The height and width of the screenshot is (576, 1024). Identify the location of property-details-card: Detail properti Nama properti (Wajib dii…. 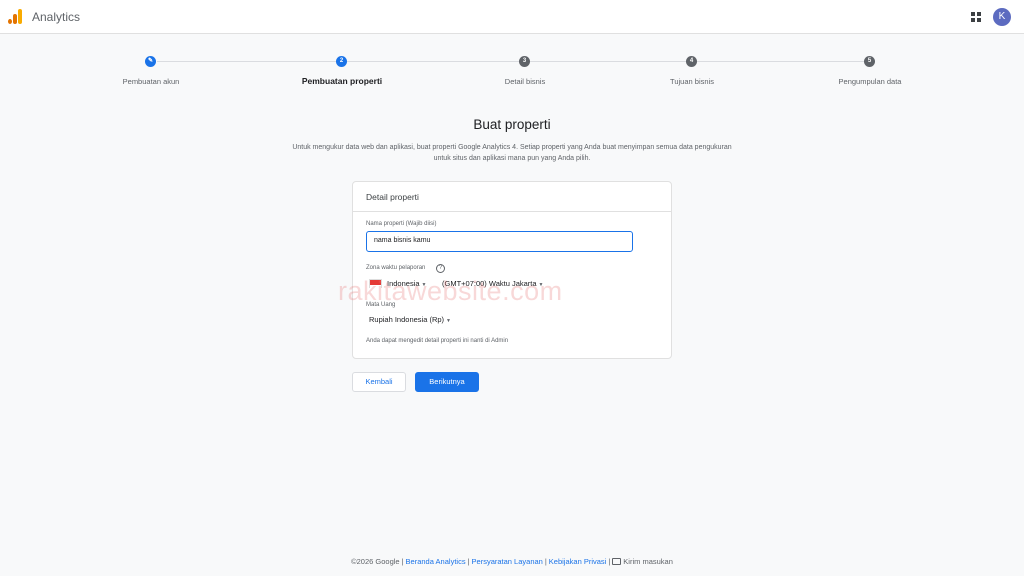
(512, 270).